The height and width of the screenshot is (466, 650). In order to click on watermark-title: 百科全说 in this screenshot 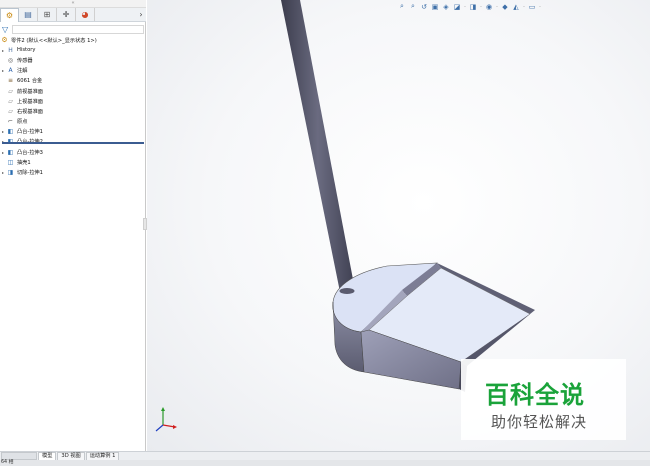, I will do `click(535, 395)`.